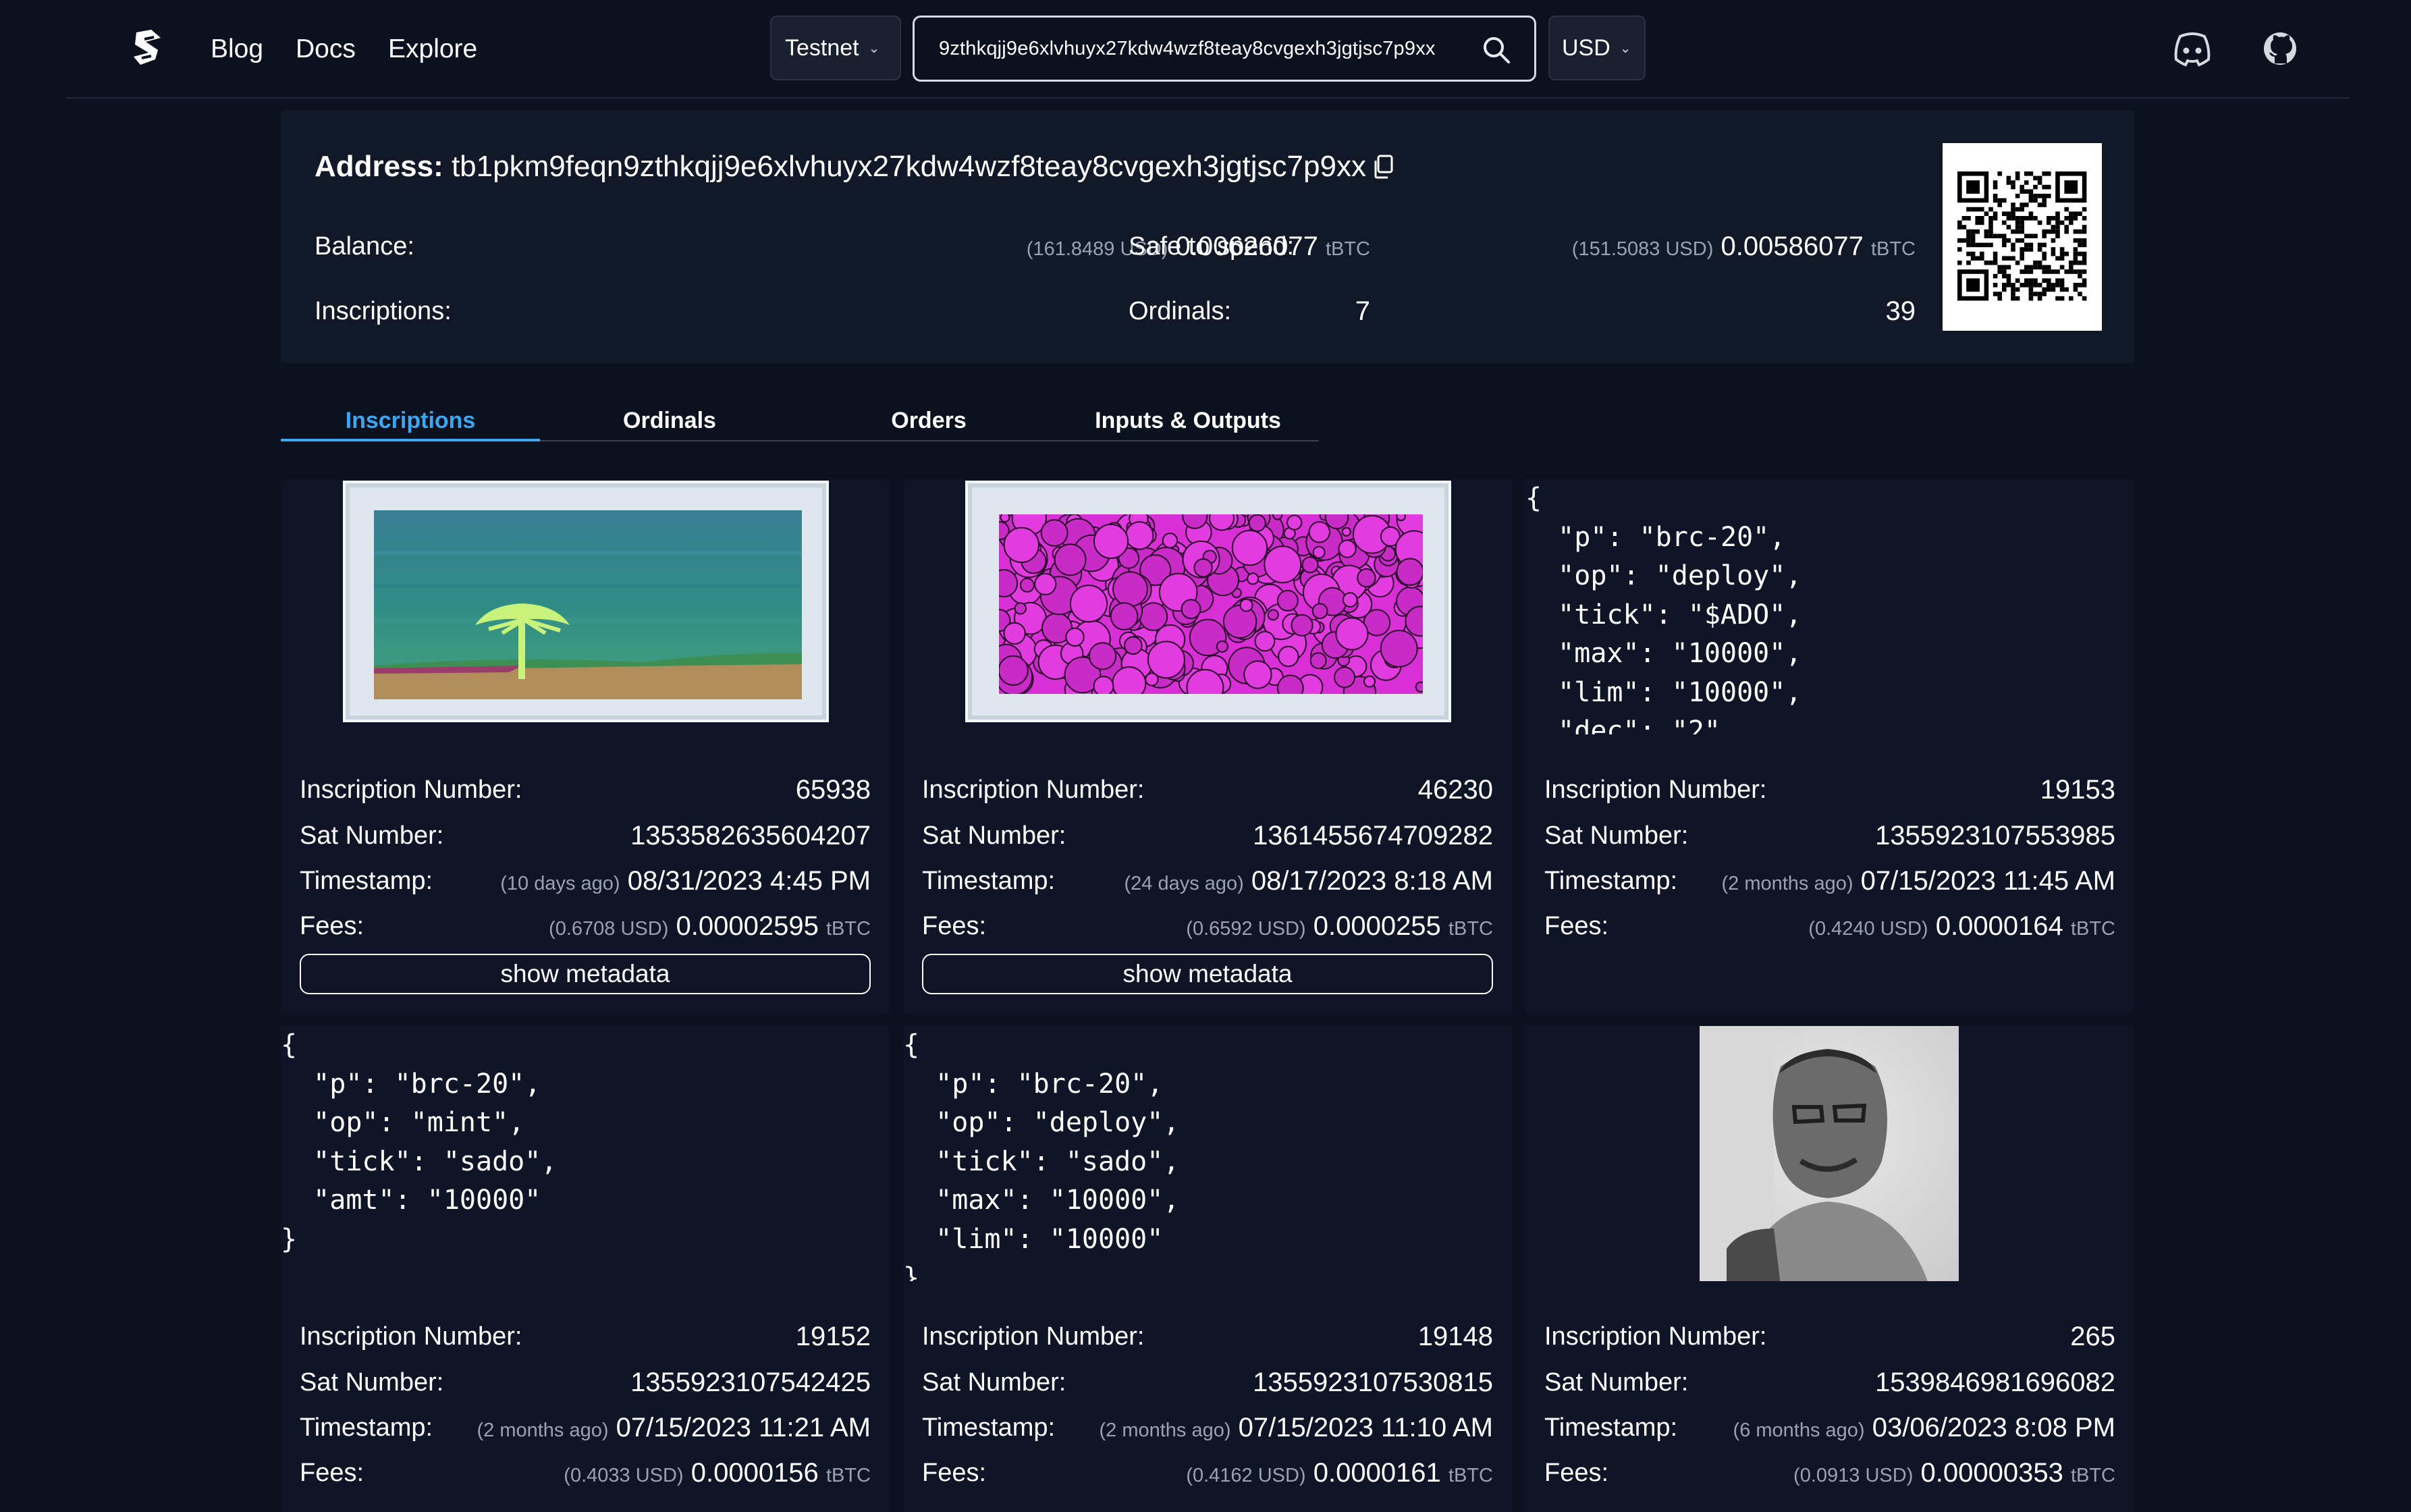 This screenshot has width=2411, height=1512. Describe the element at coordinates (669, 421) in the screenshot. I see `tab-ordinals: Ordinals` at that location.